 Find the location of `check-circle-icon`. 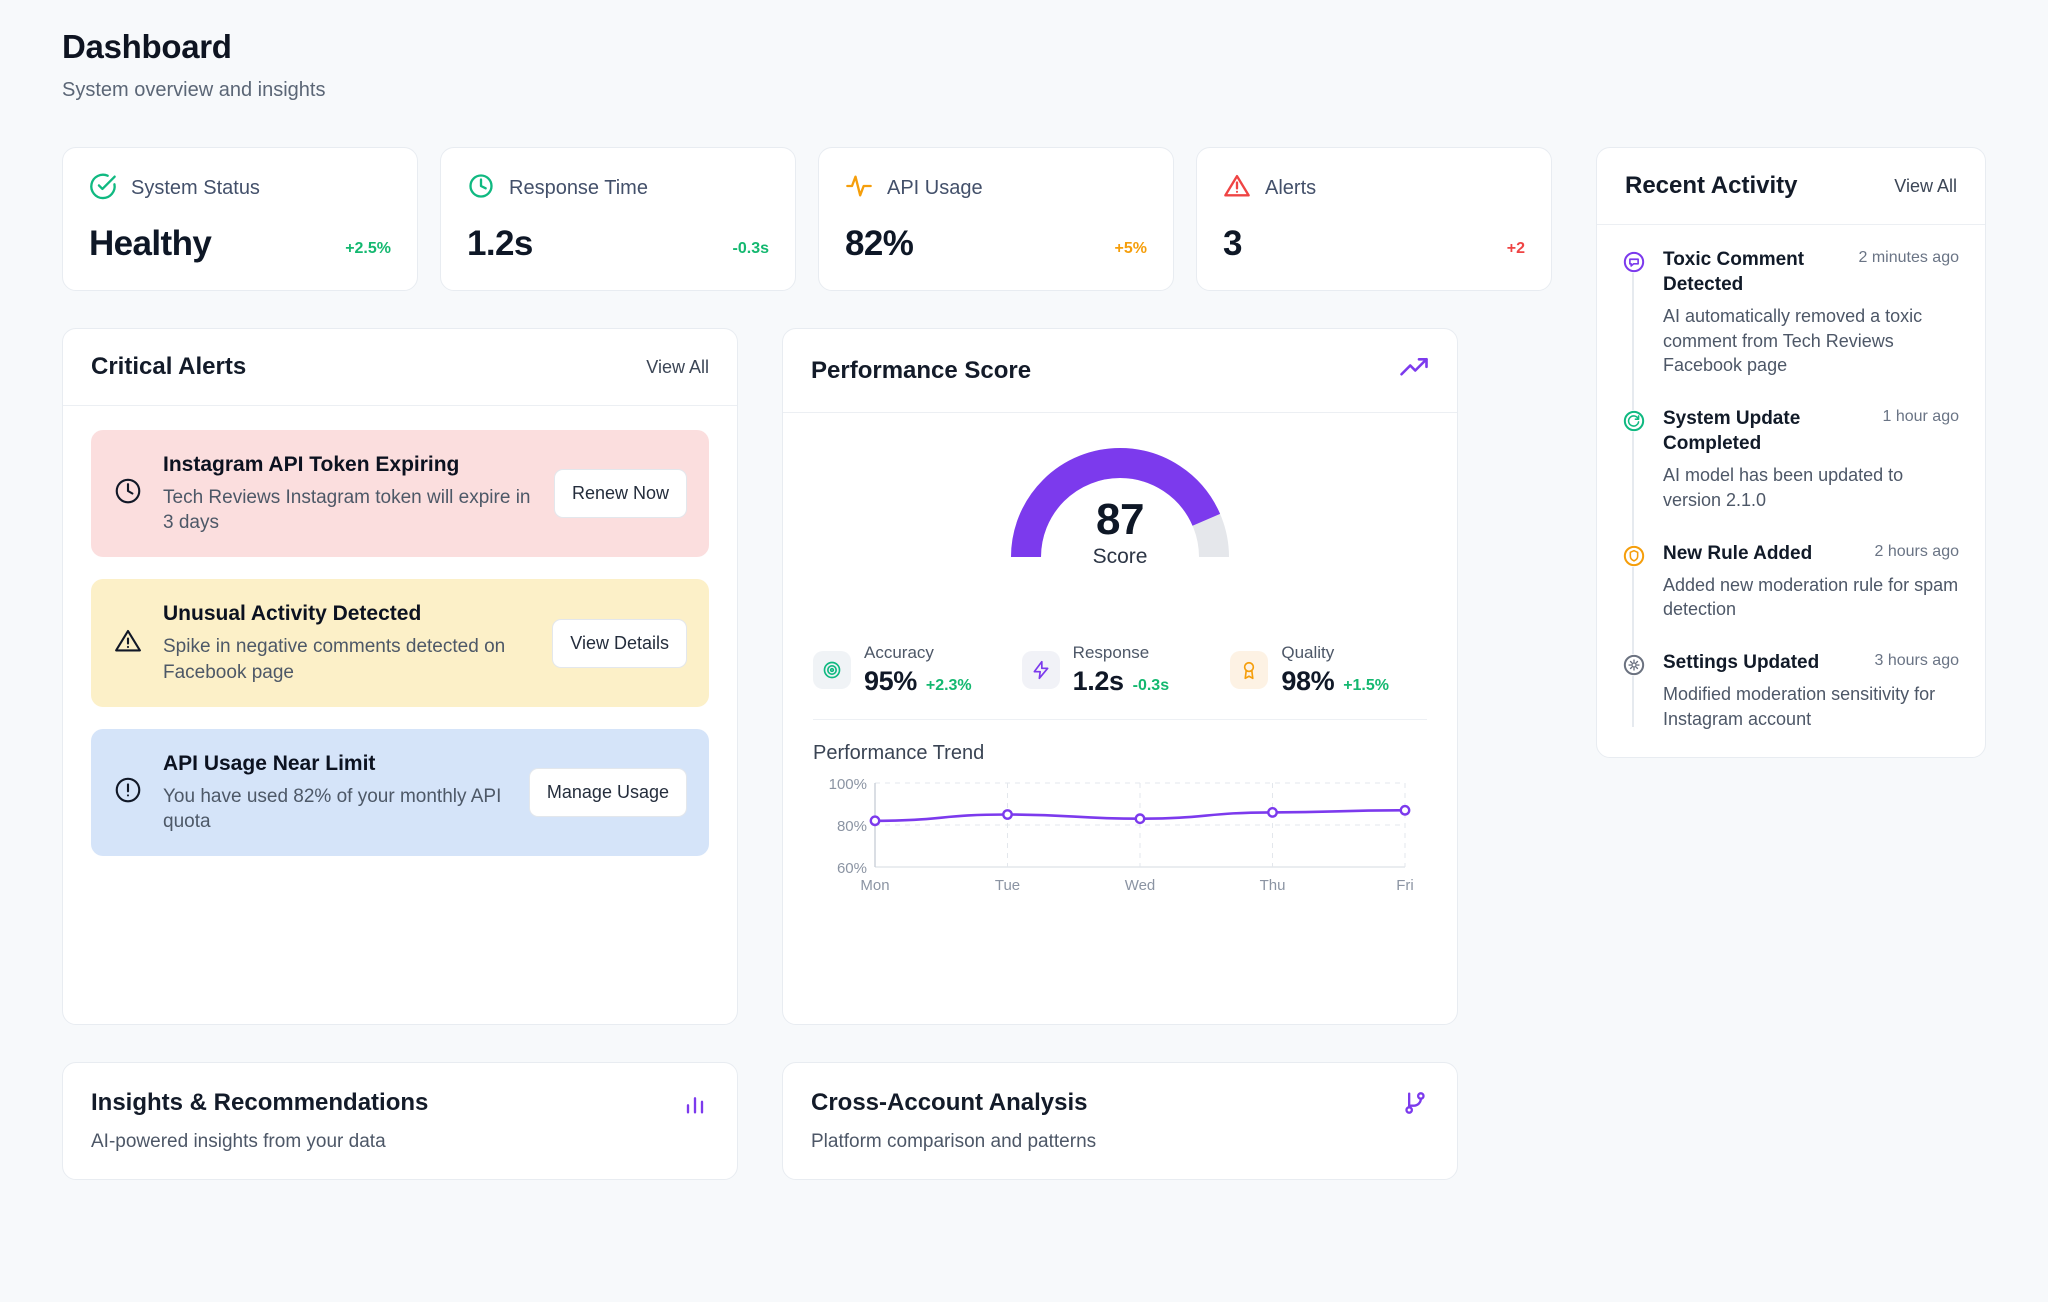

check-circle-icon is located at coordinates (103, 188).